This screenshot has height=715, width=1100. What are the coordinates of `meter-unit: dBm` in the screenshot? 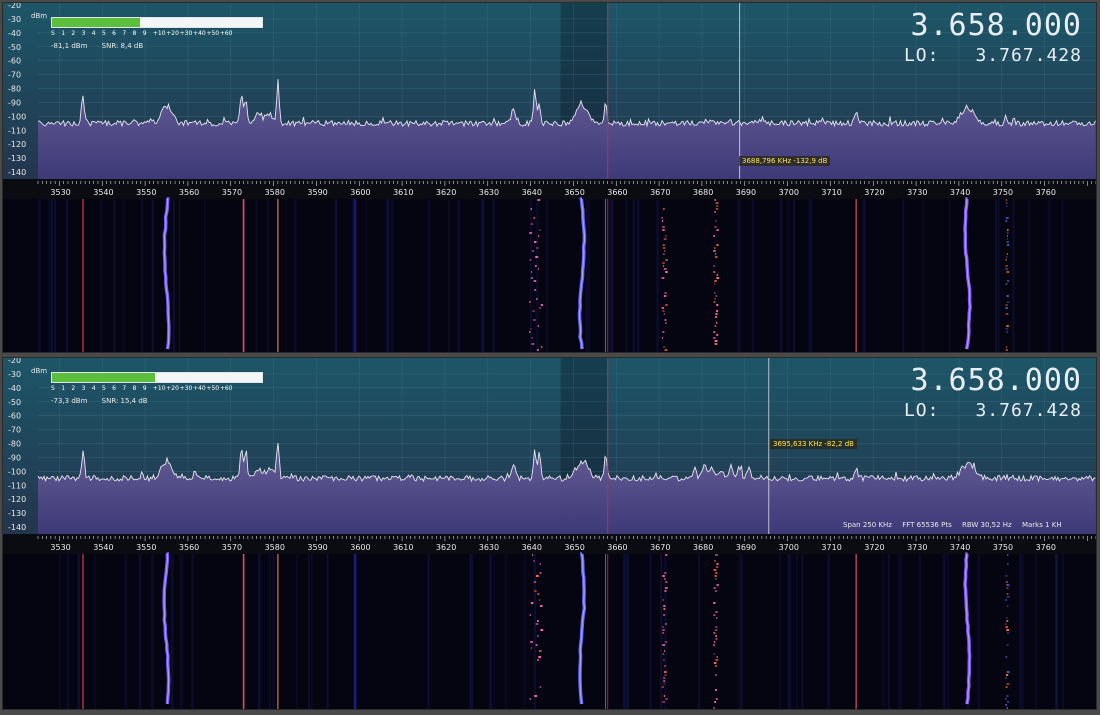 It's located at (39, 371).